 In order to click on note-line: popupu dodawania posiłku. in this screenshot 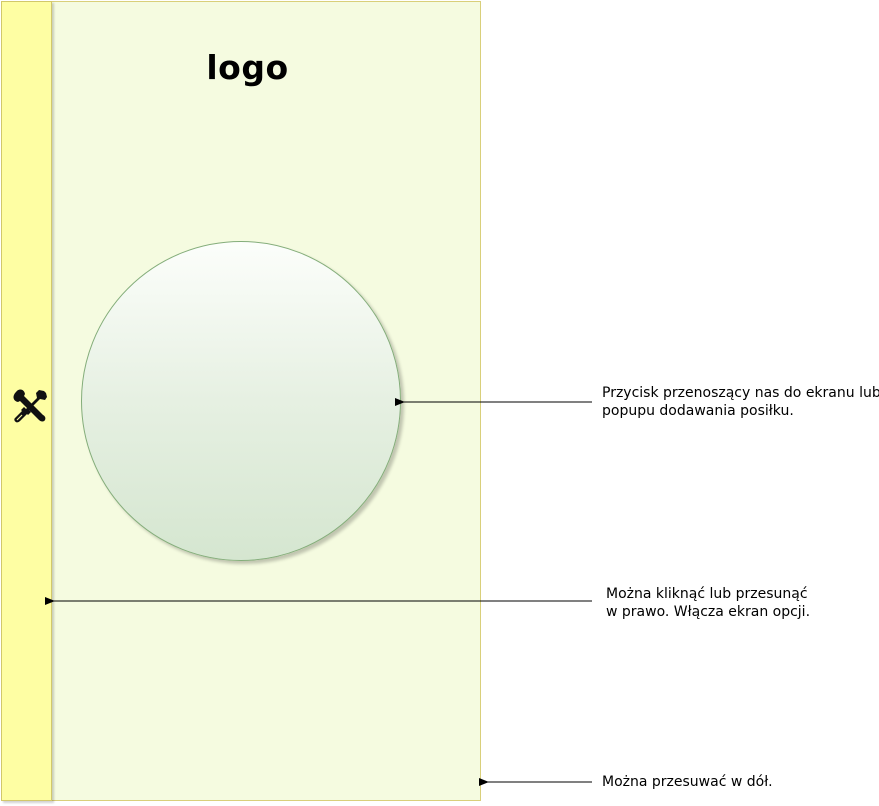, I will do `click(698, 411)`.